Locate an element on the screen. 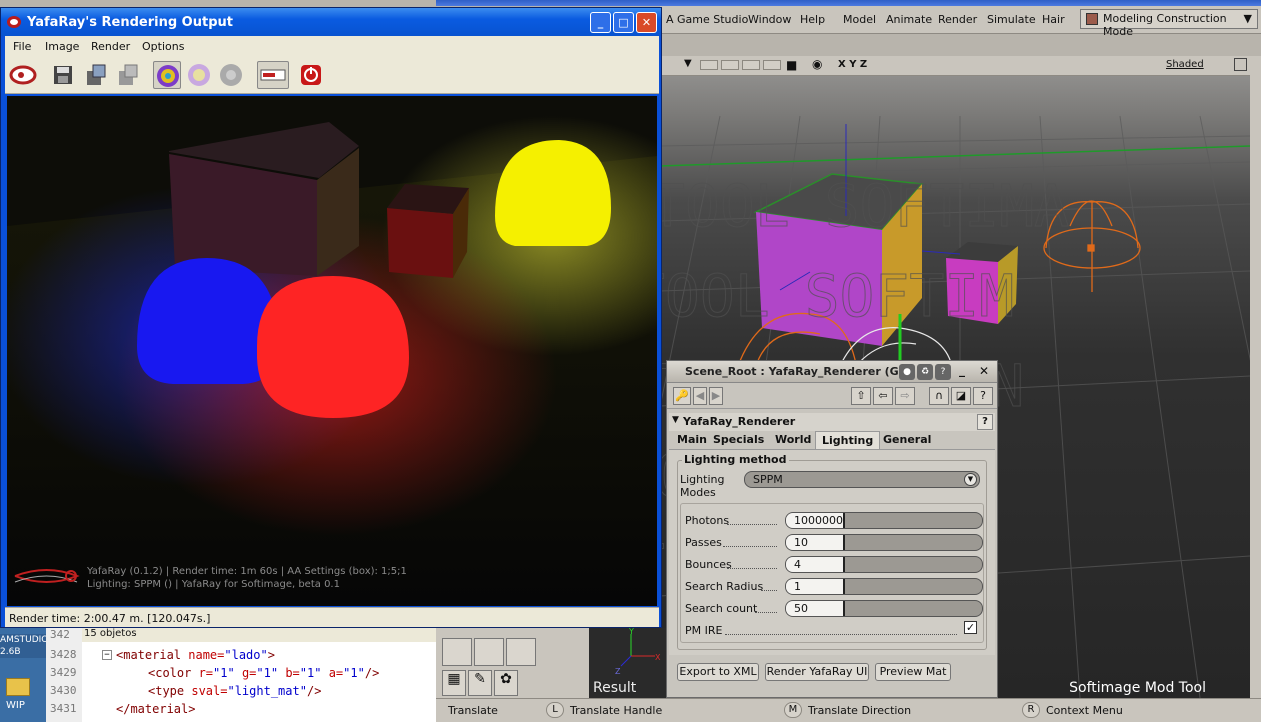  group-title: Lighting method is located at coordinates (735, 459).